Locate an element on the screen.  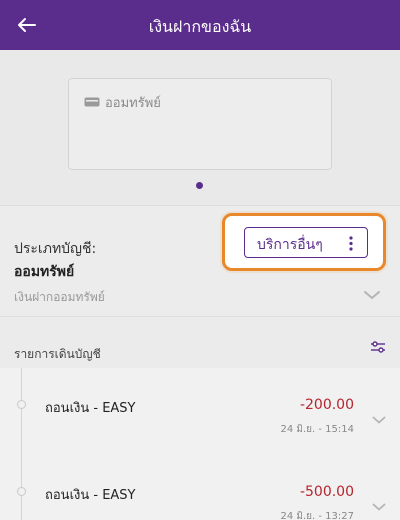
more-vertical-icon is located at coordinates (351, 243).